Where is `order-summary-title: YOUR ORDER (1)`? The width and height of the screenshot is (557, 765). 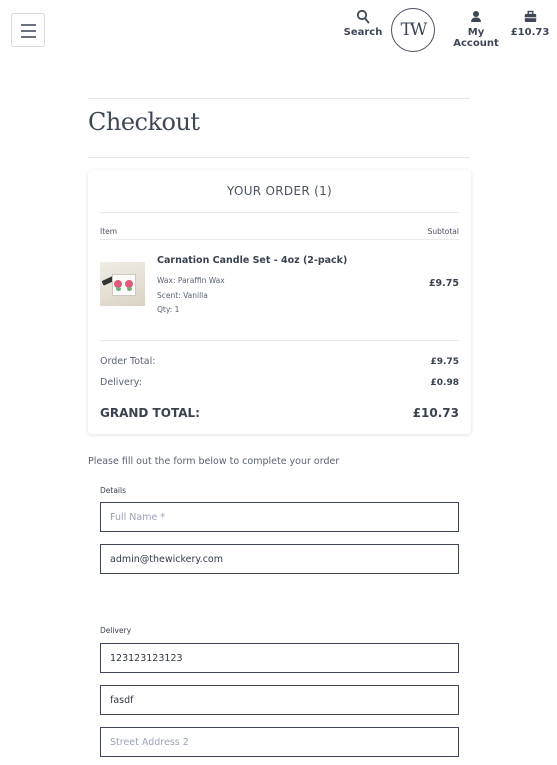
order-summary-title: YOUR ORDER (1) is located at coordinates (279, 191).